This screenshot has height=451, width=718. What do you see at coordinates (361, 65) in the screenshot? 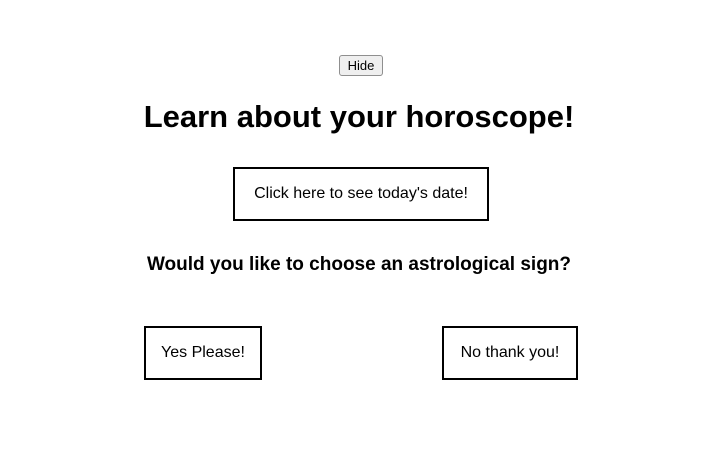
I see `hide-button: Hide` at bounding box center [361, 65].